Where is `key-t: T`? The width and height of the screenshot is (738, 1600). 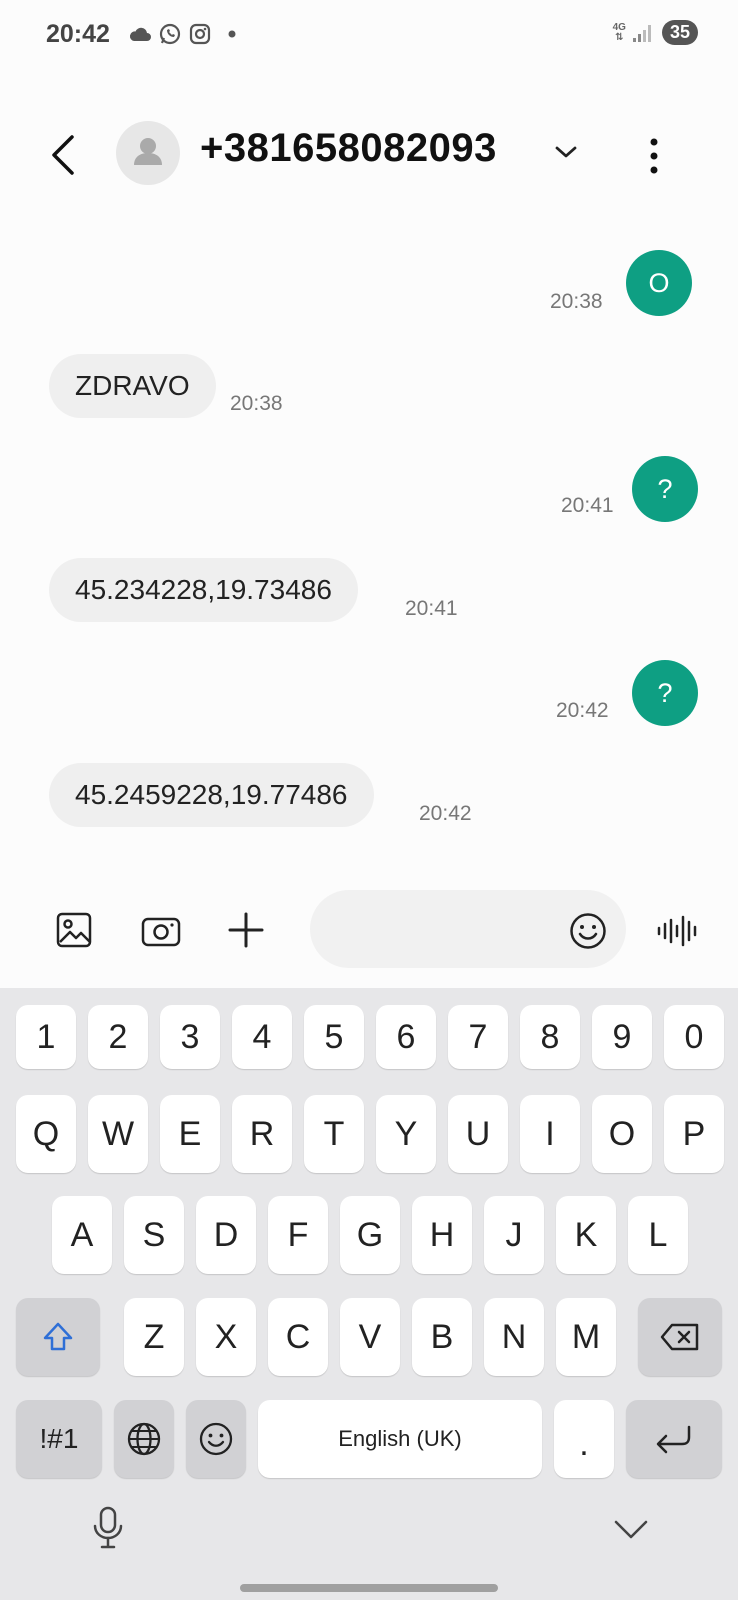 key-t: T is located at coordinates (334, 1134).